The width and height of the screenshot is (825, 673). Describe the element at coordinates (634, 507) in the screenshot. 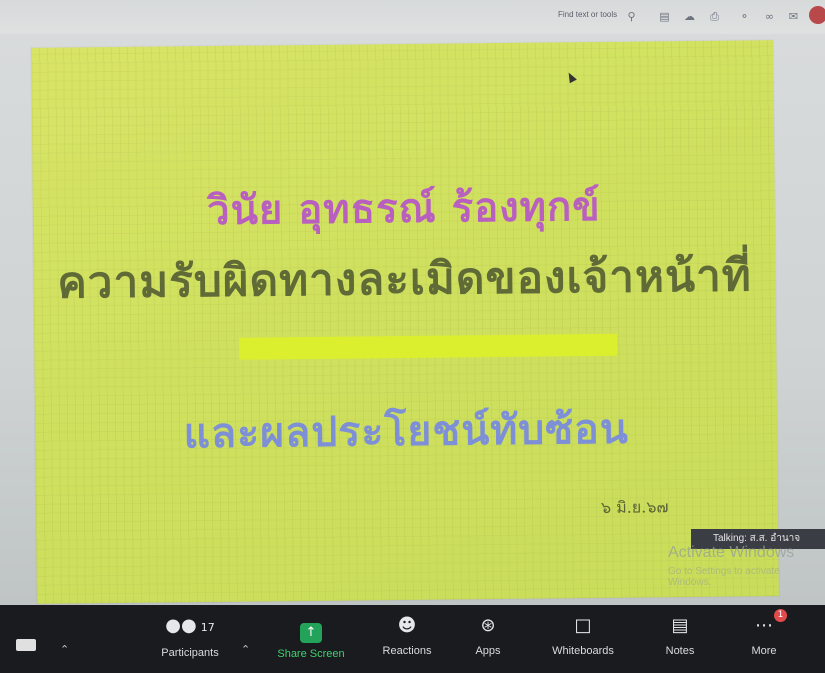

I see `slide-date: ๖ มิ.ย.๖๗` at that location.